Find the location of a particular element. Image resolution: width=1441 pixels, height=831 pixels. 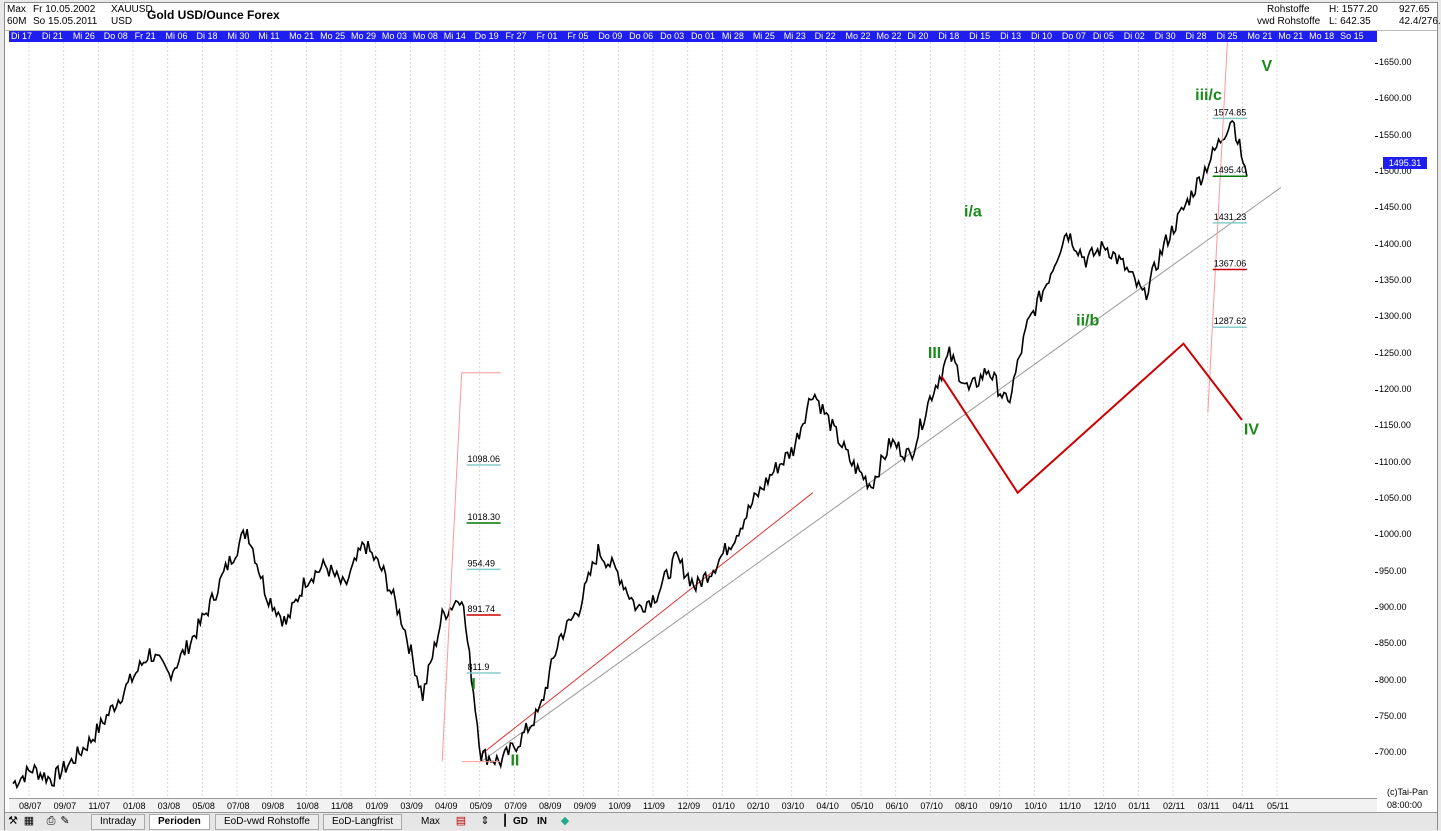

fib-level-label: 1098.06 is located at coordinates (484, 459).